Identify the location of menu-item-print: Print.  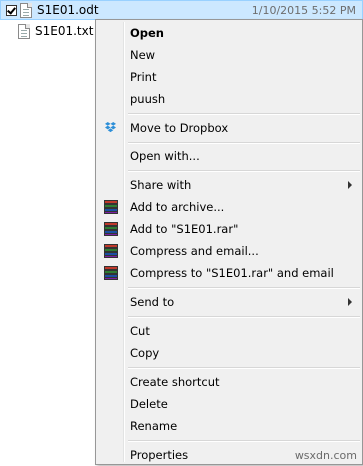
(229, 77).